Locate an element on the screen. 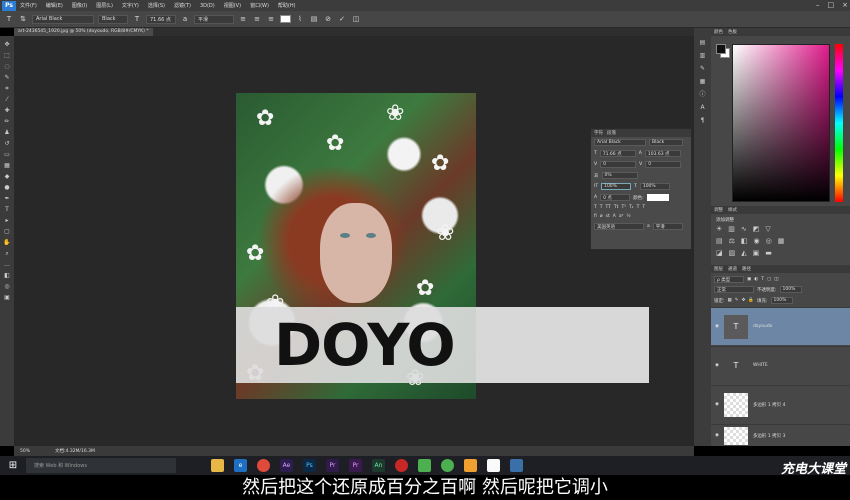 The height and width of the screenshot is (500, 850). vibrance-icon: ▽ is located at coordinates (767, 229).